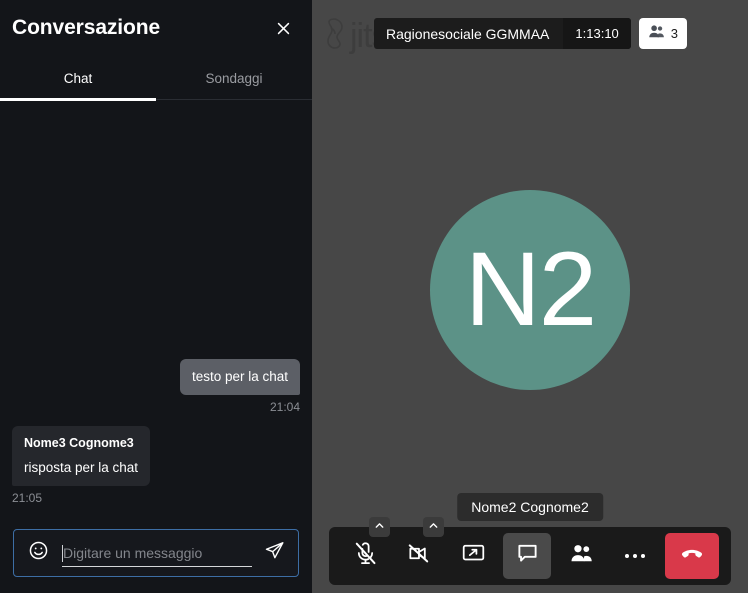 The image size is (748, 593). I want to click on close-icon, so click(283, 28).